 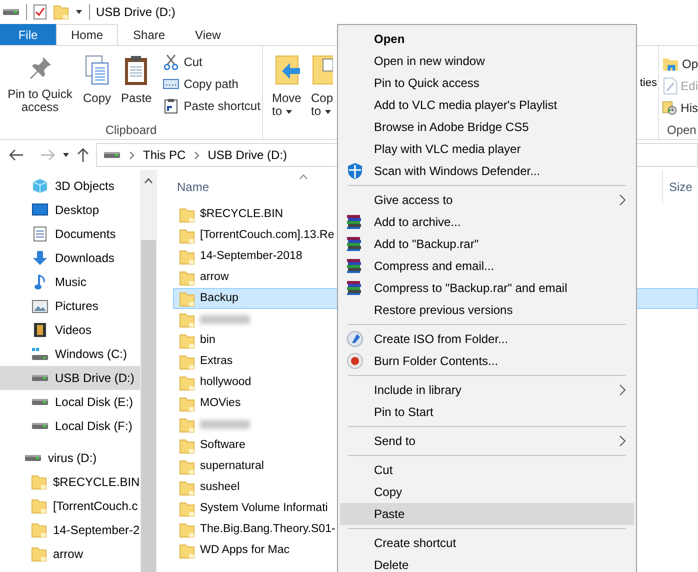 I want to click on group-label: Clipboard, so click(x=131, y=130).